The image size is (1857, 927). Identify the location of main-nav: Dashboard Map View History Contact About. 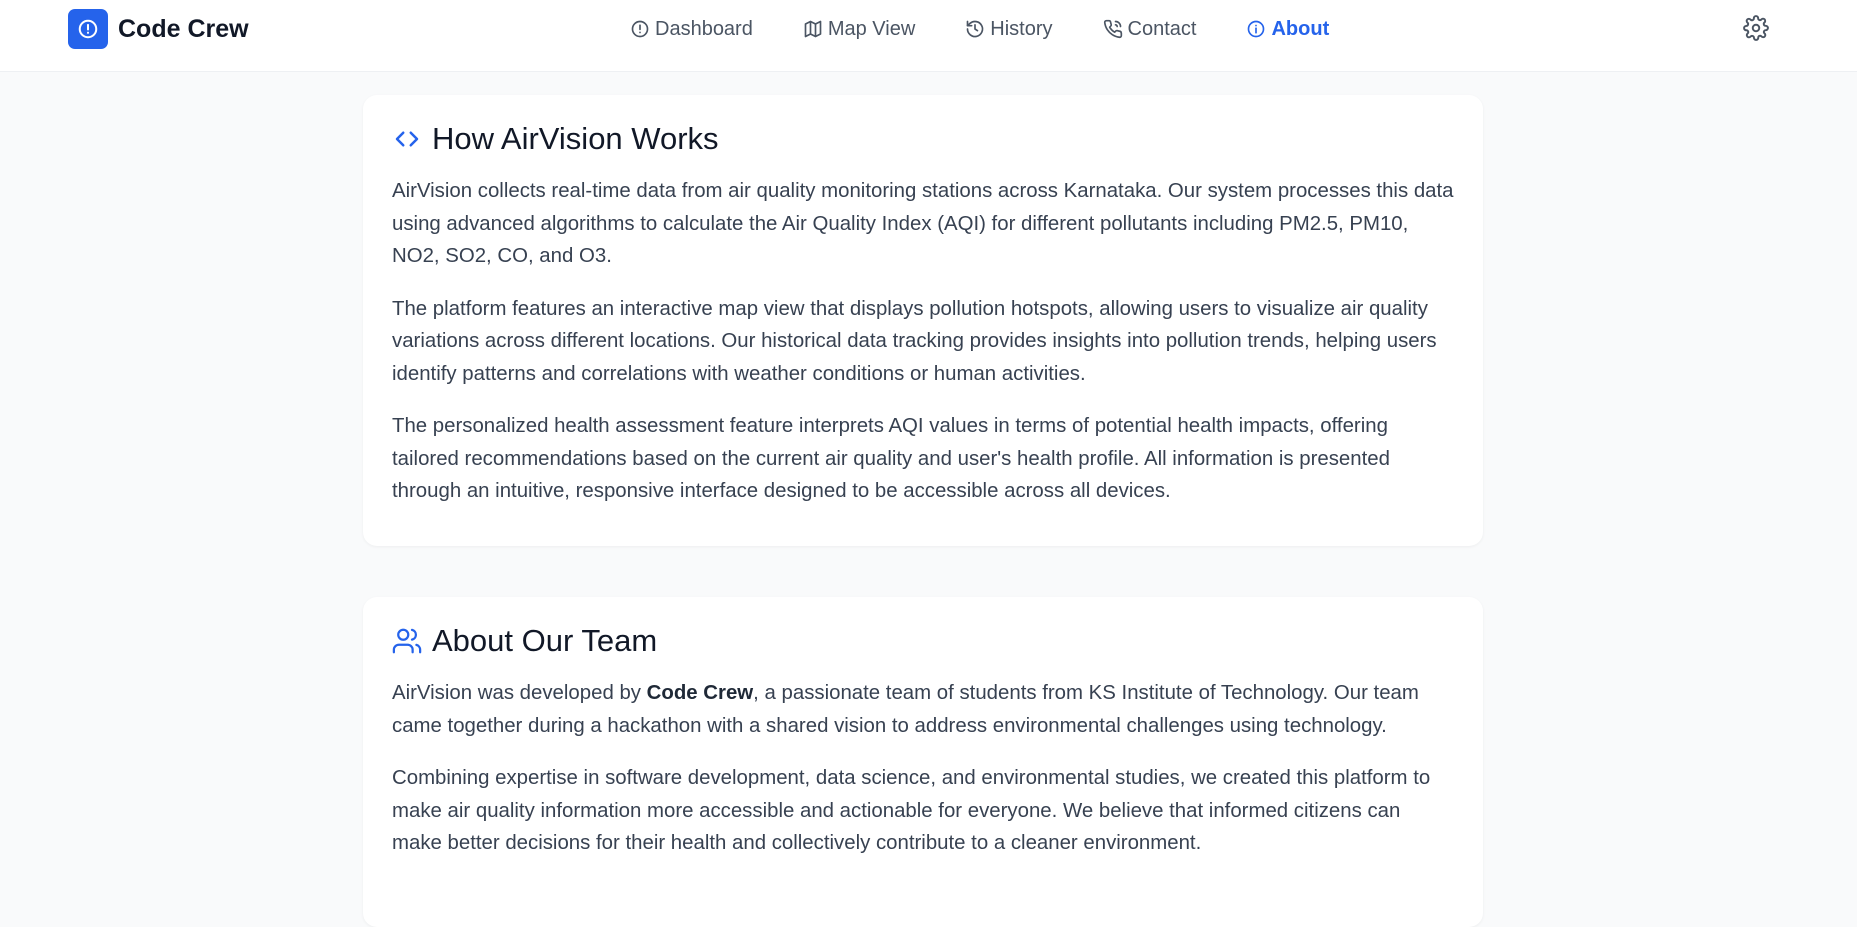
(1004, 29).